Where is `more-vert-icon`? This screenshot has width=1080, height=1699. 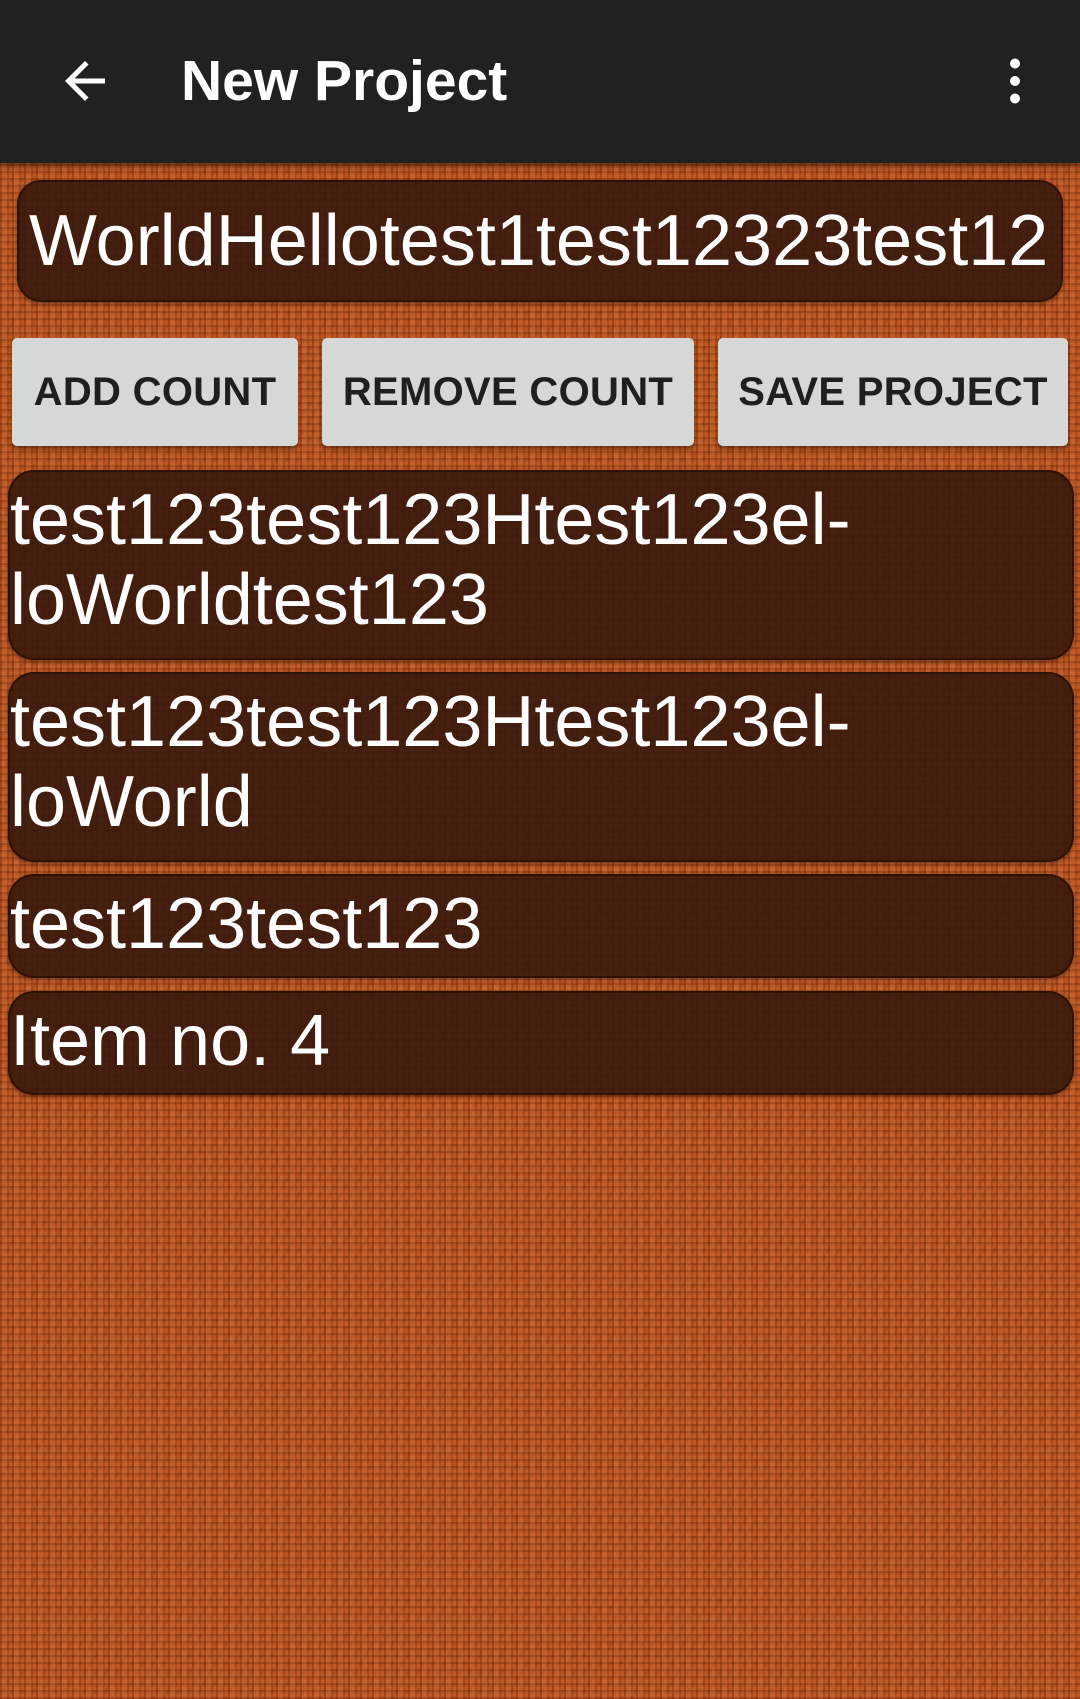
more-vert-icon is located at coordinates (1015, 81).